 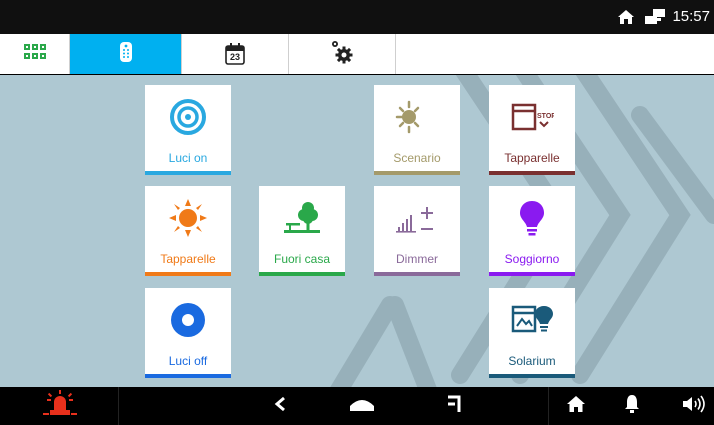 What do you see at coordinates (188, 158) in the screenshot?
I see `tile-label: Luci on` at bounding box center [188, 158].